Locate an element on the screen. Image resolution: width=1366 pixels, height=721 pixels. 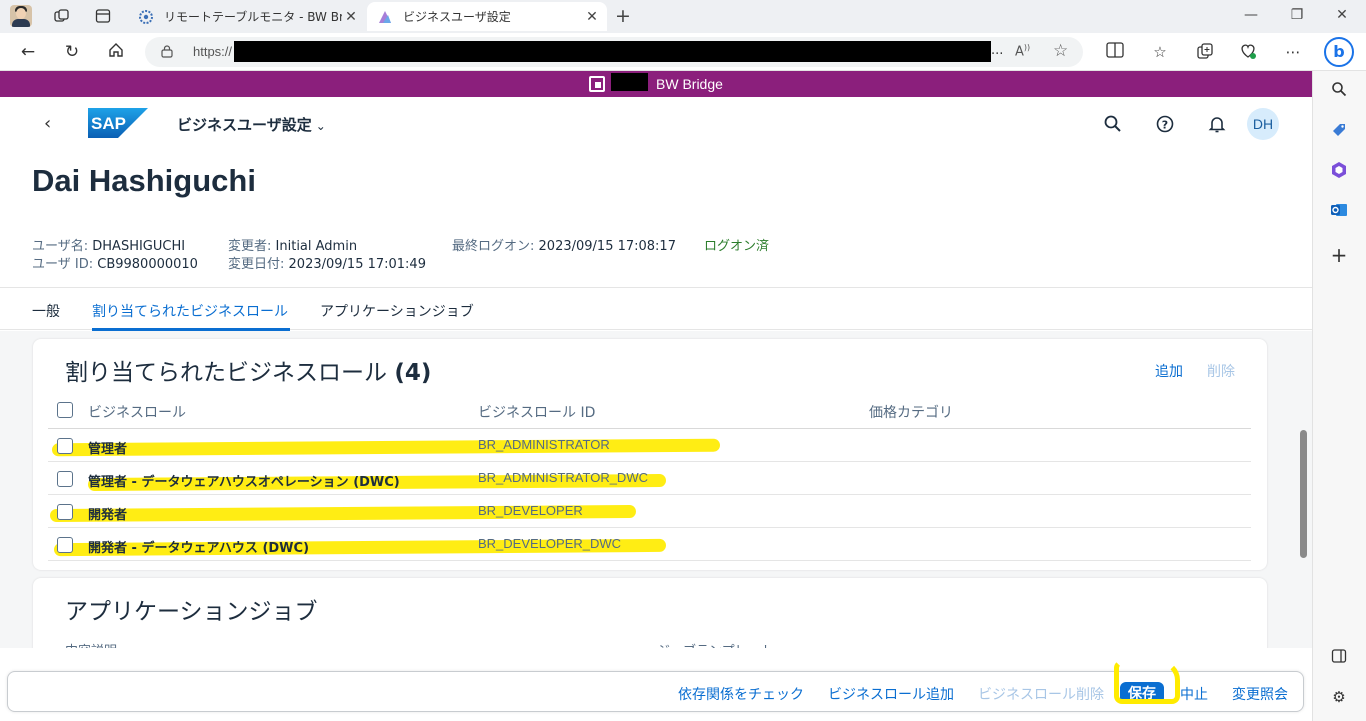
tab-title: リモートテーブルモニタ - BW Bridge (S is located at coordinates (253, 17).